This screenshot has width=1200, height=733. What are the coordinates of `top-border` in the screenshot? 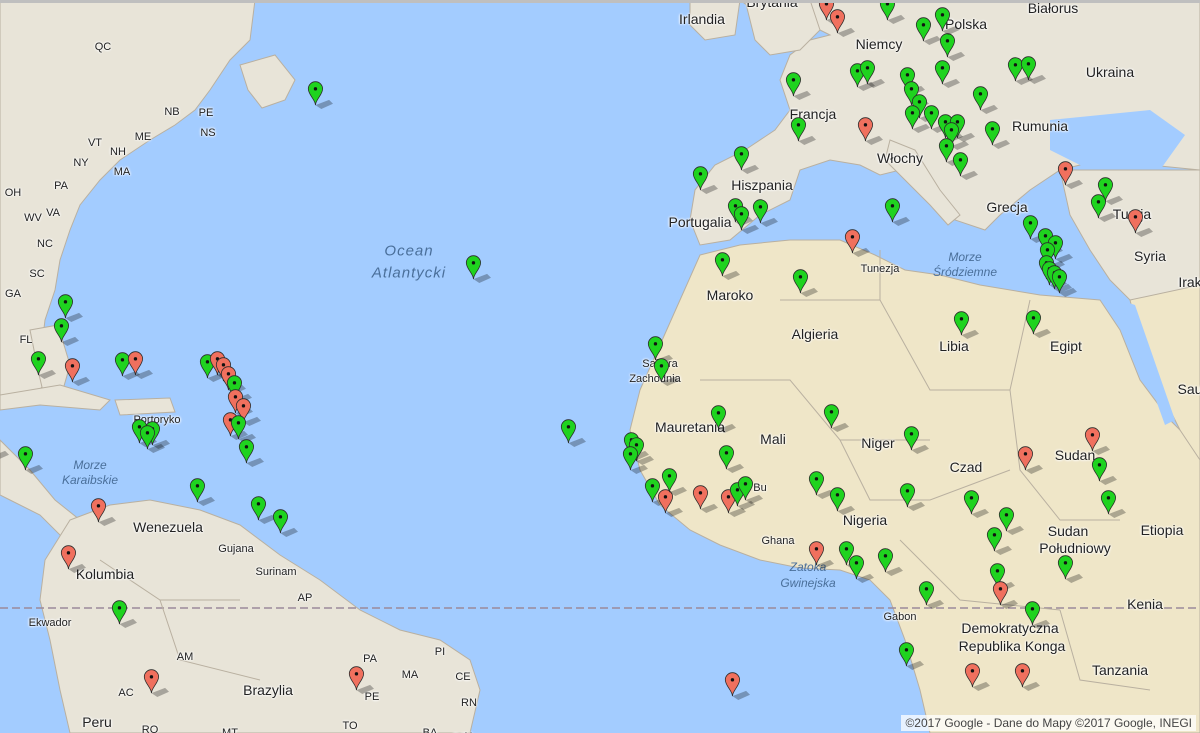 It's located at (600, 1).